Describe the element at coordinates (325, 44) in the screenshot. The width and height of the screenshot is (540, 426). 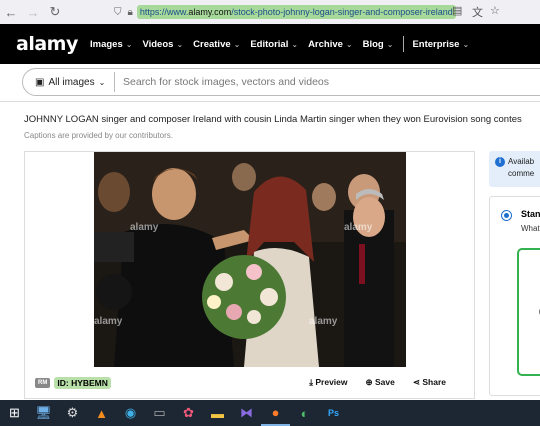
I see `nav-archive-label: Archive` at that location.